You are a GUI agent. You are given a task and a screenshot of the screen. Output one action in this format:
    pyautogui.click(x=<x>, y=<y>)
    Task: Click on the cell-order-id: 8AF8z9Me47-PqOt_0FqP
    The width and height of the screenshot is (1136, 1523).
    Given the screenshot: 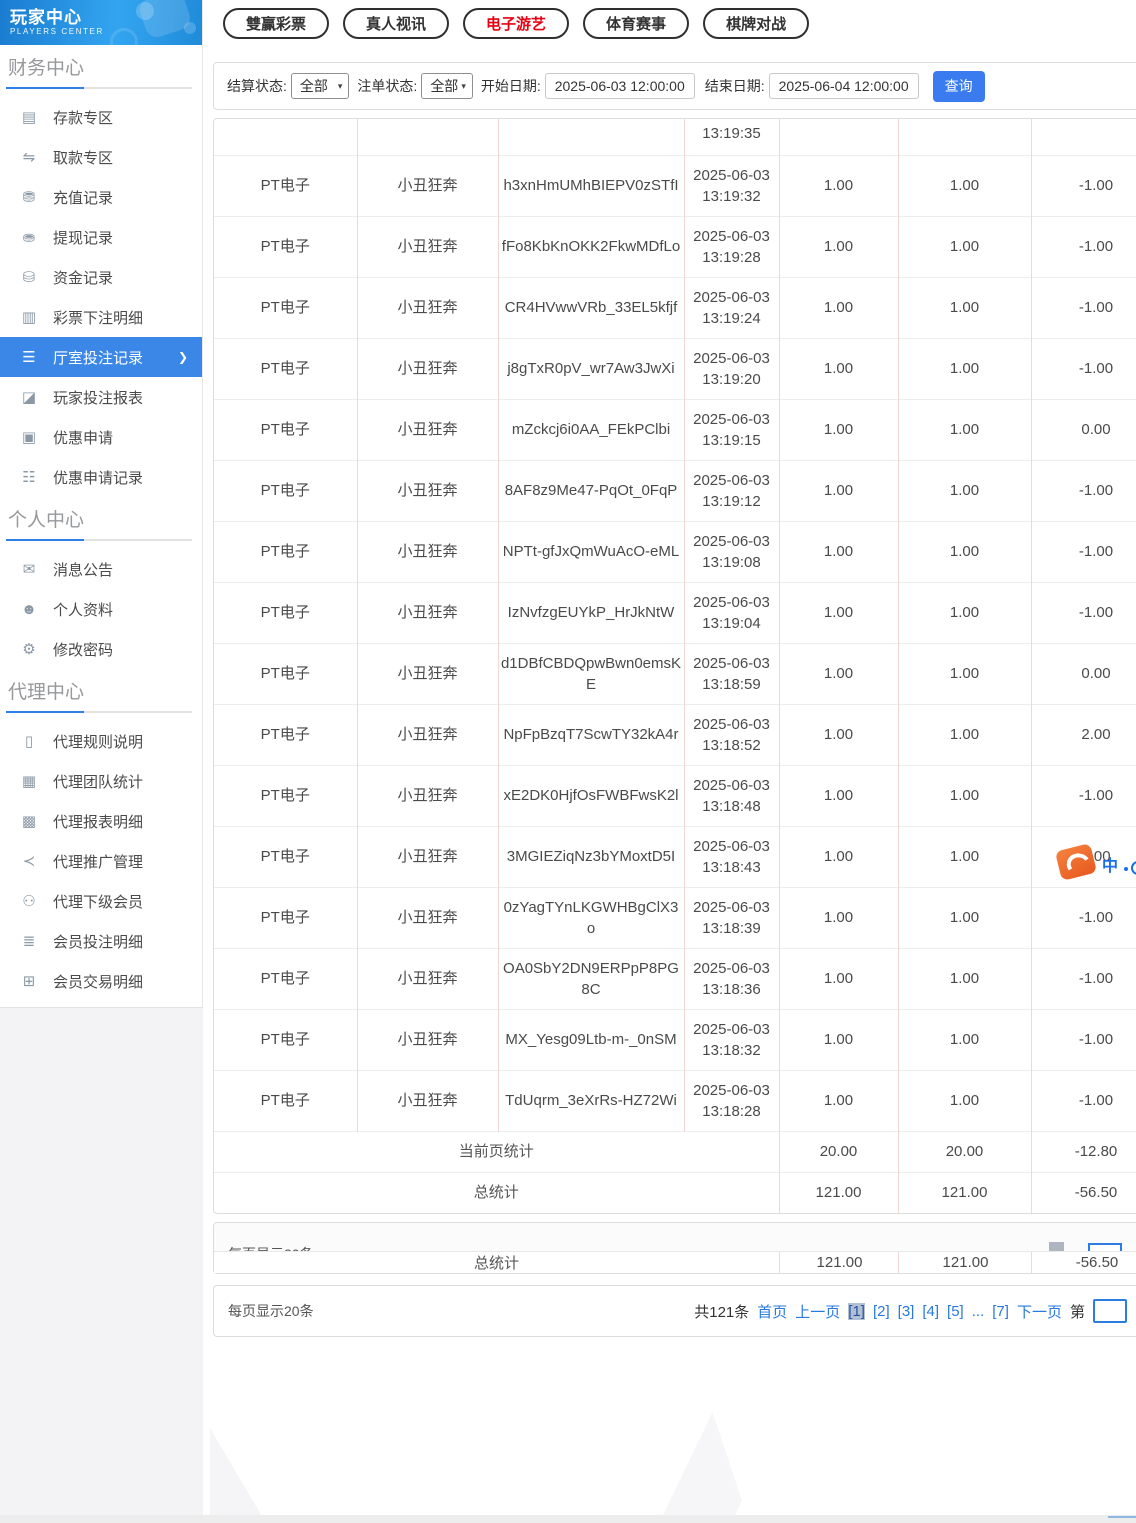 What is the action you would take?
    pyautogui.click(x=591, y=490)
    